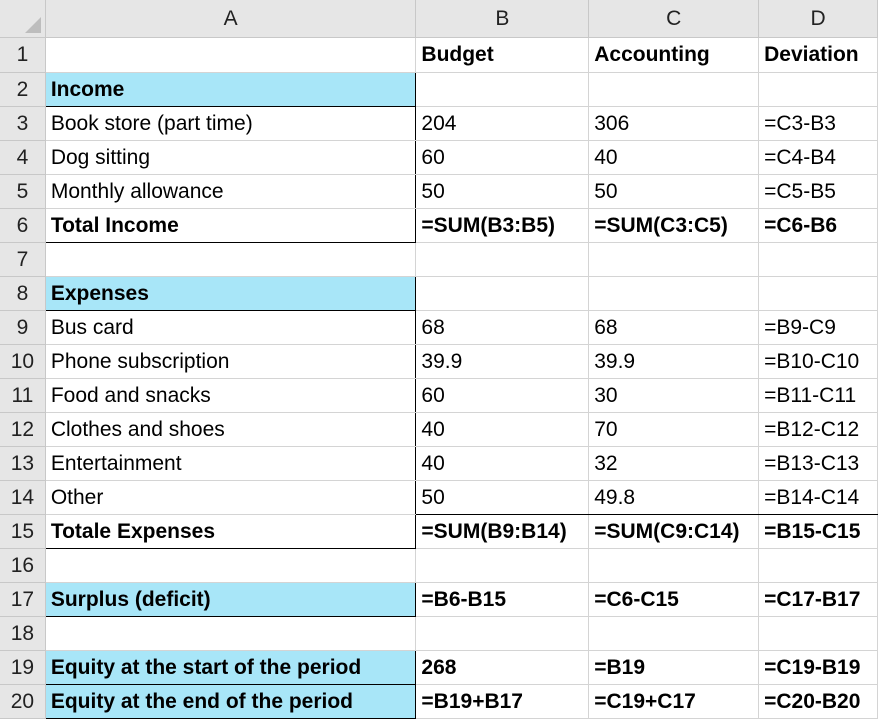 The image size is (878, 719). Describe the element at coordinates (818, 259) in the screenshot. I see `cell-d7` at that location.